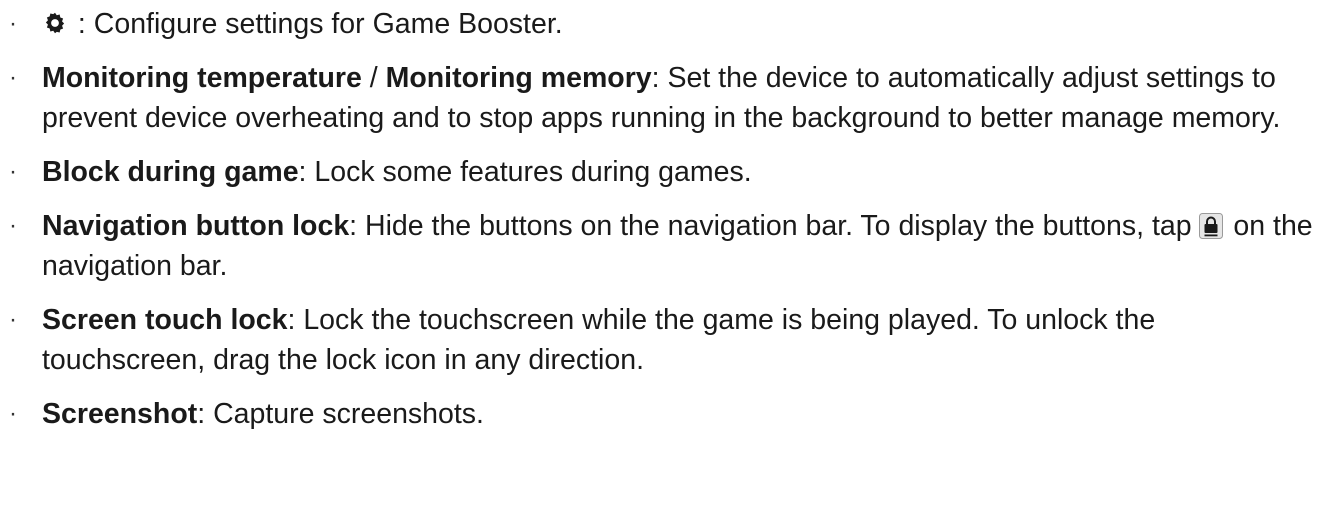  I want to click on item-text: : Capture screenshots., so click(340, 414).